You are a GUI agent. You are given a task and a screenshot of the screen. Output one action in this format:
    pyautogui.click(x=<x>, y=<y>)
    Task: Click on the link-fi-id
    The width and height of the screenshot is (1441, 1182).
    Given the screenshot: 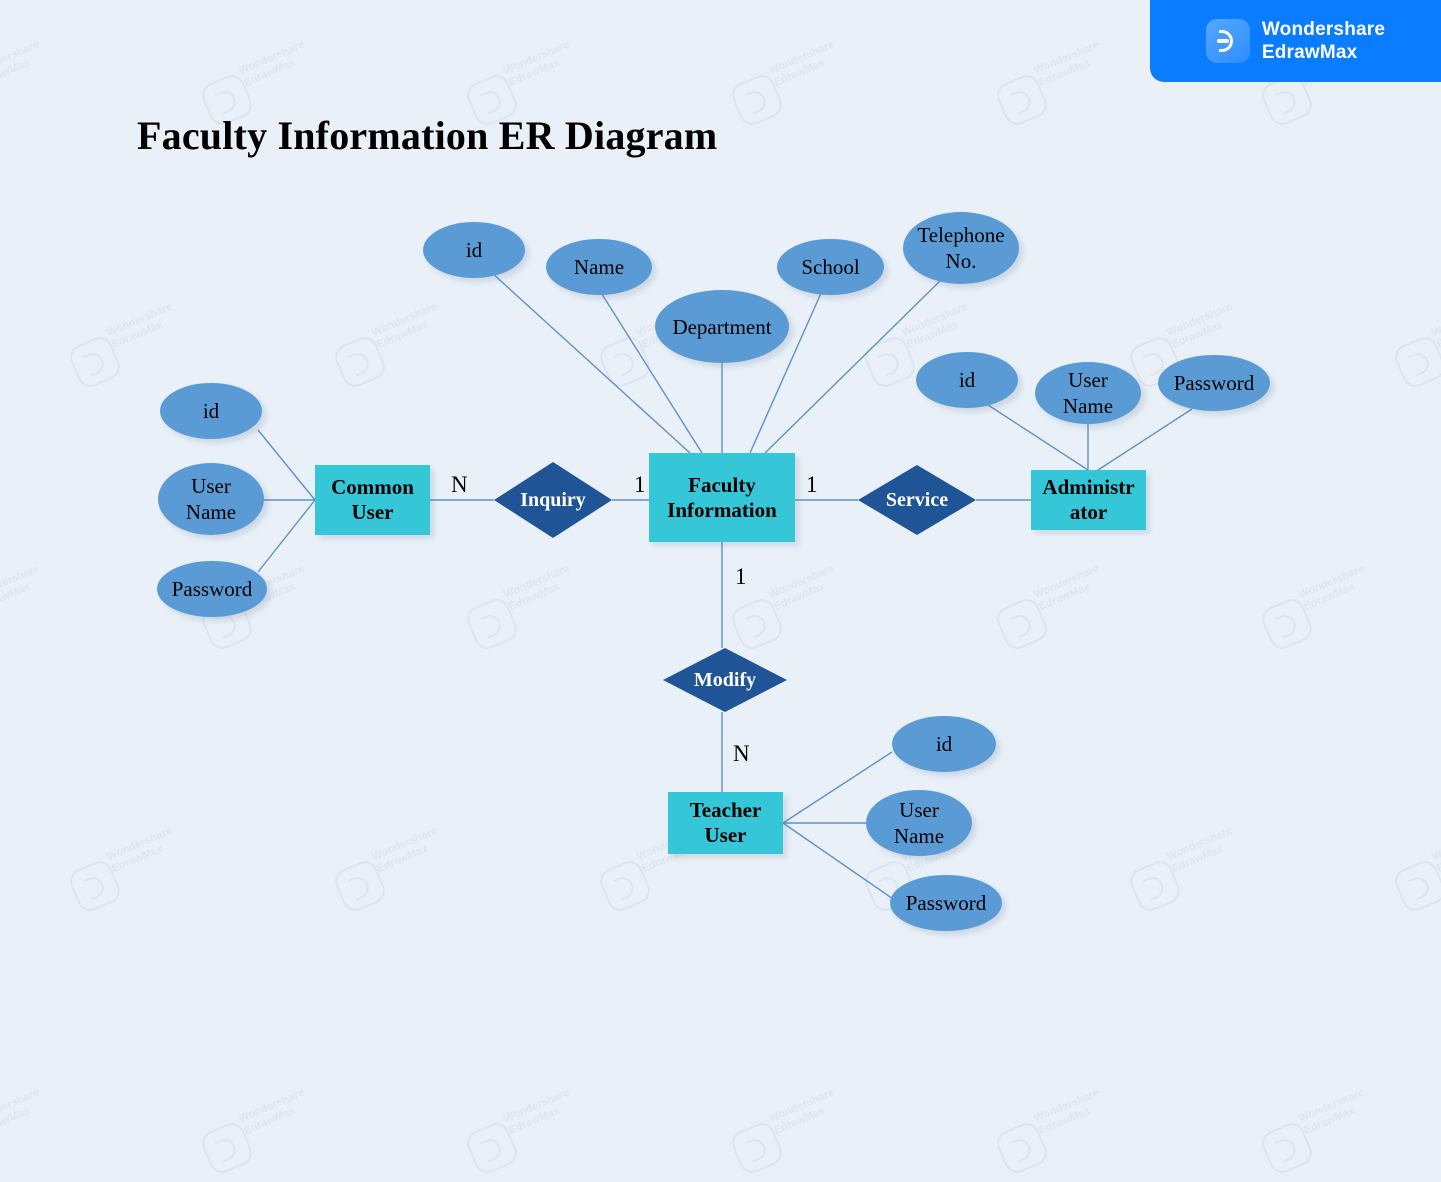 What is the action you would take?
    pyautogui.click(x=591, y=363)
    